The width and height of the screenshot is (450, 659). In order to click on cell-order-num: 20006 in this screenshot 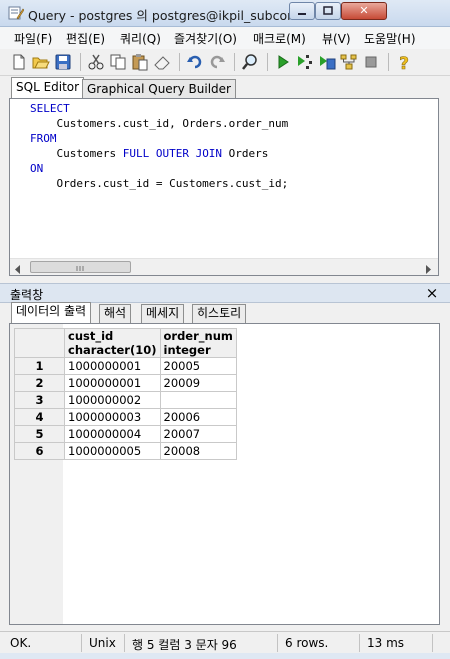, I will do `click(198, 417)`.